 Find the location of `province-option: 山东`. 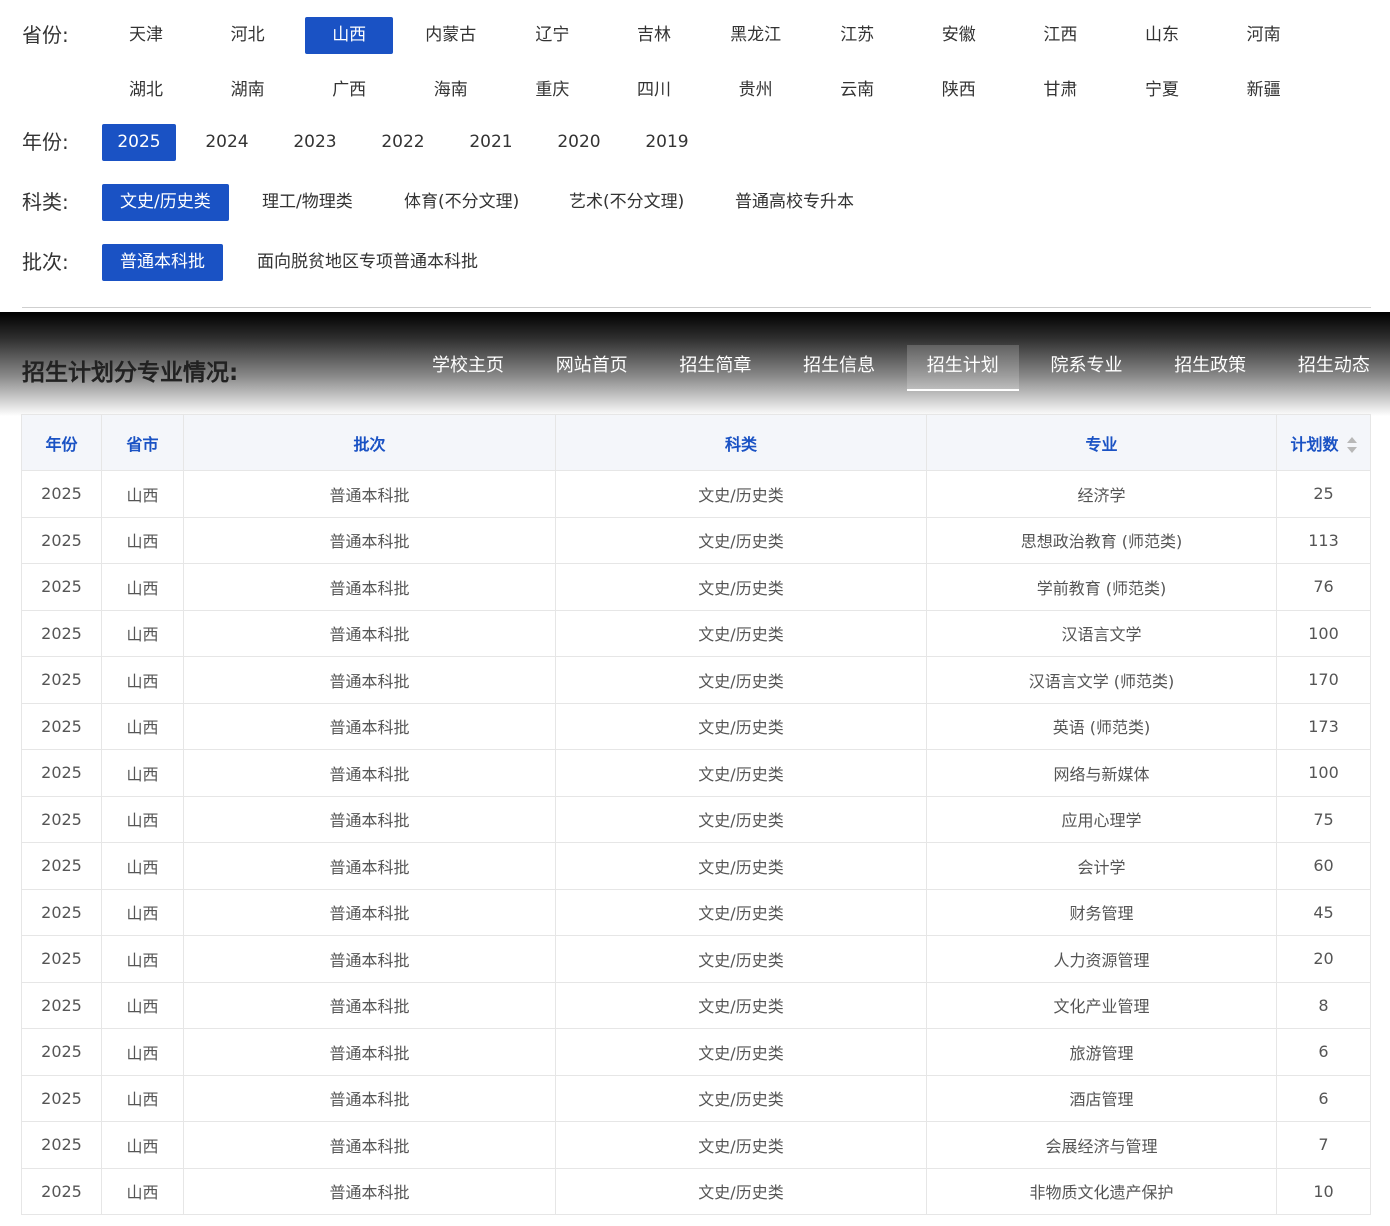

province-option: 山东 is located at coordinates (1162, 35).